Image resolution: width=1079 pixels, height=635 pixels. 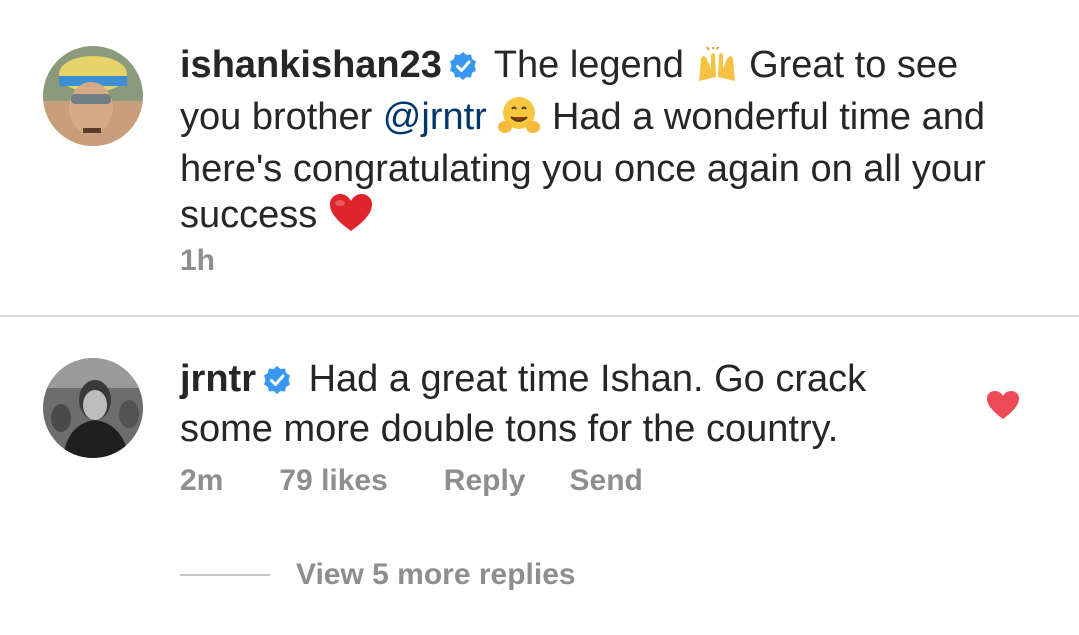 What do you see at coordinates (539, 316) in the screenshot?
I see `divider` at bounding box center [539, 316].